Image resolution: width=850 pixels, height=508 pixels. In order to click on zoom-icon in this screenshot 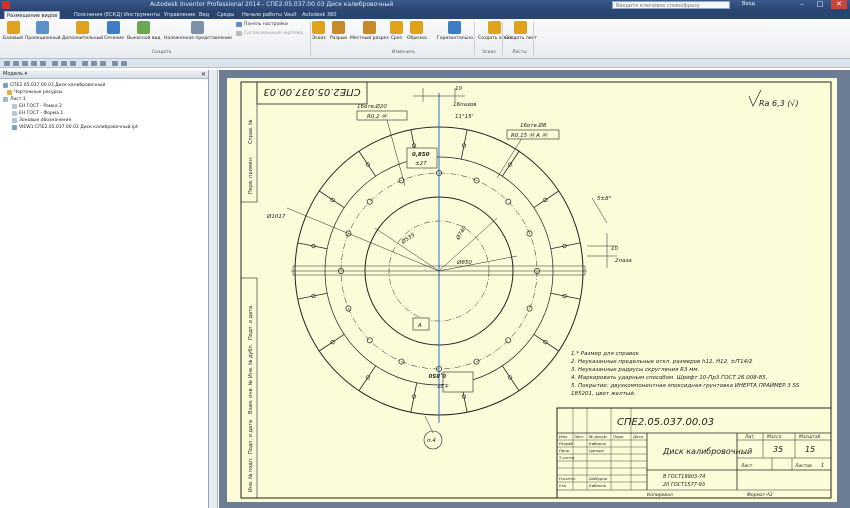, I will do `click(94, 63)`.